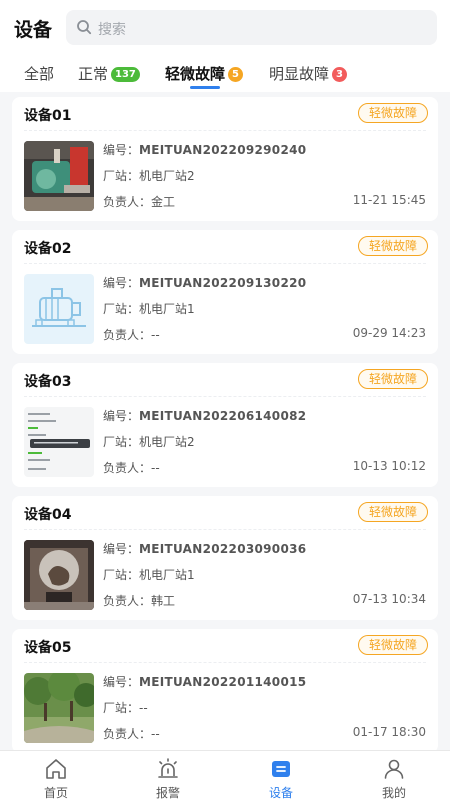 The image size is (450, 800). I want to click on nav-profile: 我的, so click(394, 775).